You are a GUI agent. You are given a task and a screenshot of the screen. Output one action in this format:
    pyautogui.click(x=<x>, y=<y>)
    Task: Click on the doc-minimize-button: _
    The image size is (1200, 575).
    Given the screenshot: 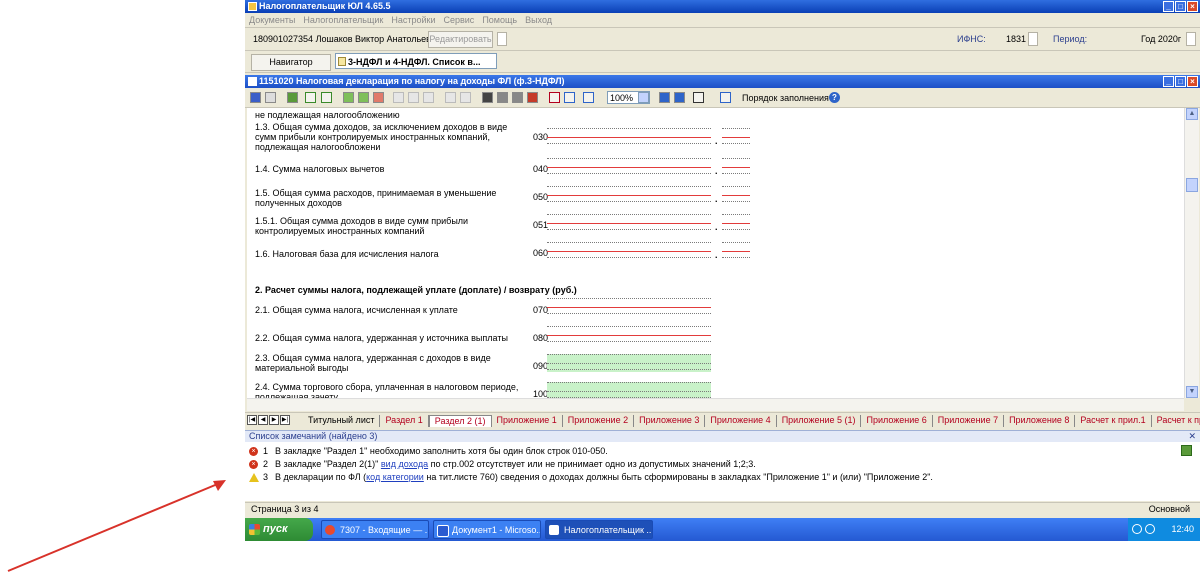 What is the action you would take?
    pyautogui.click(x=1168, y=81)
    